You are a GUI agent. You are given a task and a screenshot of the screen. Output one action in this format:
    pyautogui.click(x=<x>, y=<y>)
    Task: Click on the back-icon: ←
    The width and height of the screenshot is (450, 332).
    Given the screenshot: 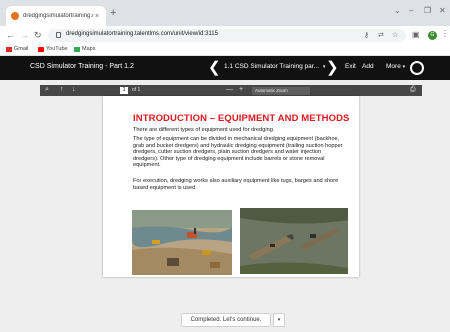 What is the action you would take?
    pyautogui.click(x=10, y=35)
    